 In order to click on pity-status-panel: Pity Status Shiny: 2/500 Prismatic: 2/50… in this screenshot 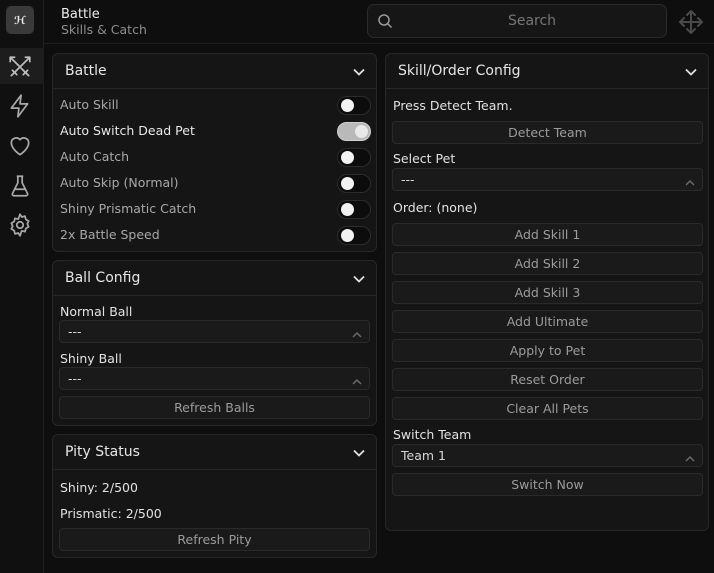, I will do `click(214, 496)`.